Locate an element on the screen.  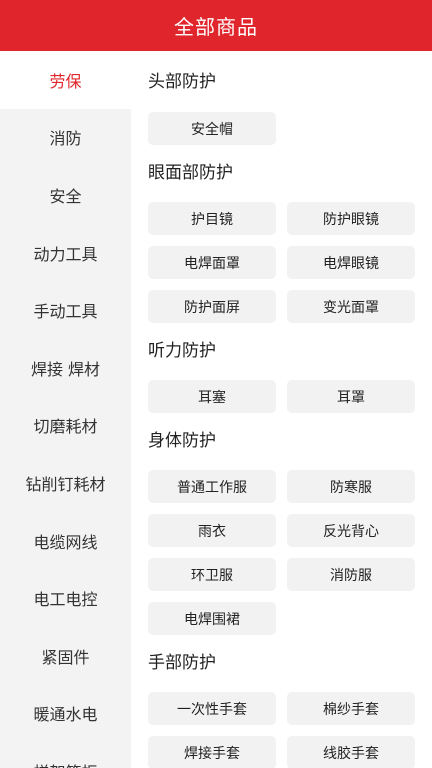
sidebar-item-label: 梯架箱柜 is located at coordinates (65, 763).